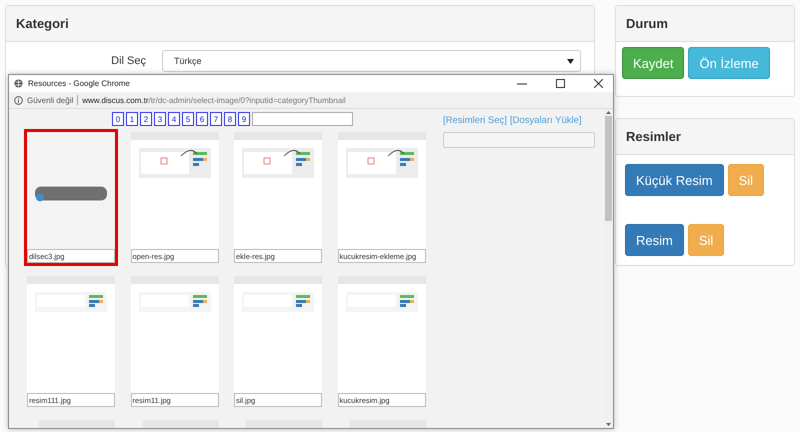 The width and height of the screenshot is (800, 432). What do you see at coordinates (519, 140) in the screenshot?
I see `upload-field` at bounding box center [519, 140].